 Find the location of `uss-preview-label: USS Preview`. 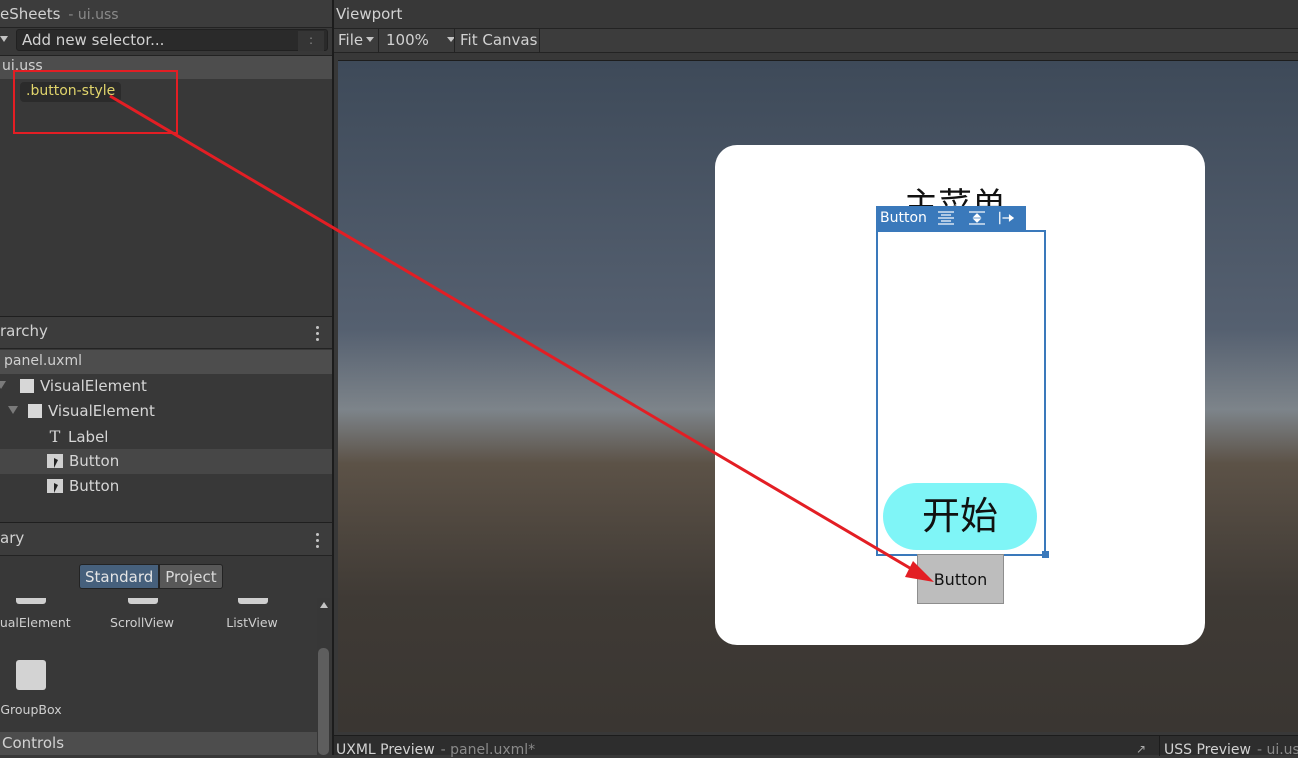

uss-preview-label: USS Preview is located at coordinates (1207, 750).